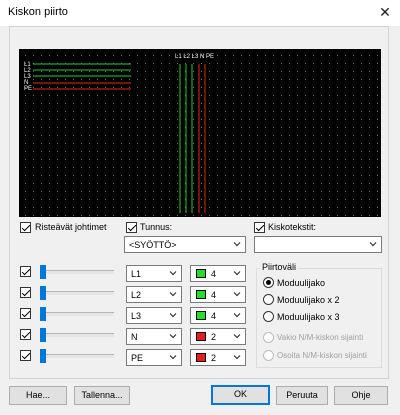 The height and width of the screenshot is (415, 400). What do you see at coordinates (237, 244) in the screenshot?
I see `chevron-down-icon` at bounding box center [237, 244].